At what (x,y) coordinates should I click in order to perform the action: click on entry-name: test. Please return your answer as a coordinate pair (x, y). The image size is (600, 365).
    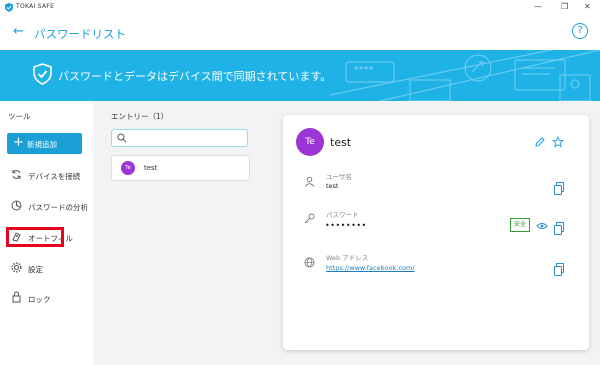
    Looking at the image, I should click on (151, 168).